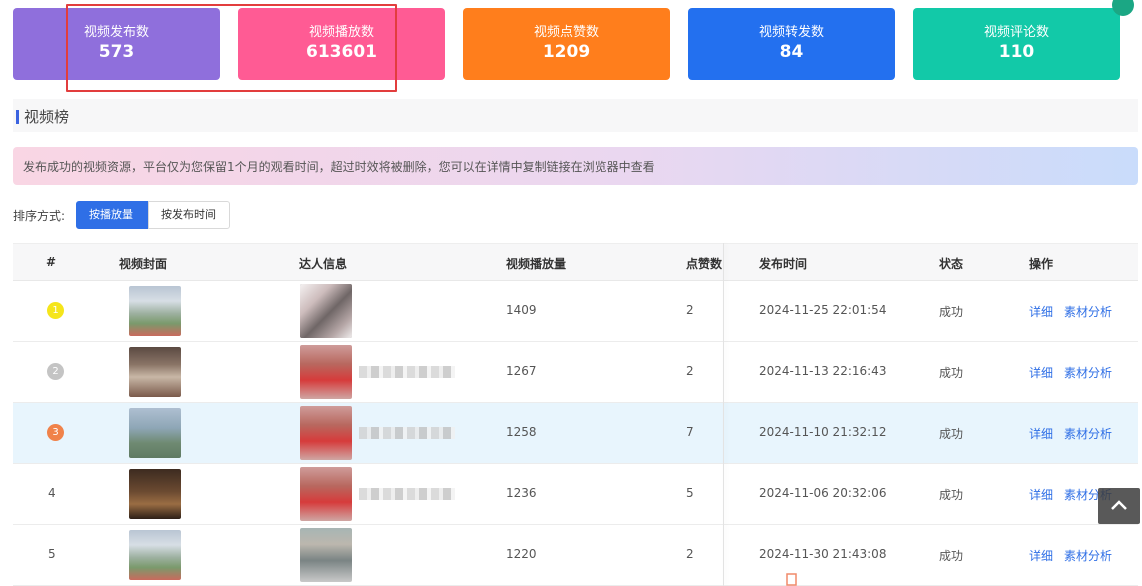 The width and height of the screenshot is (1142, 586). What do you see at coordinates (112, 215) in the screenshot?
I see `sort-by-plays-button: 按播放量` at bounding box center [112, 215].